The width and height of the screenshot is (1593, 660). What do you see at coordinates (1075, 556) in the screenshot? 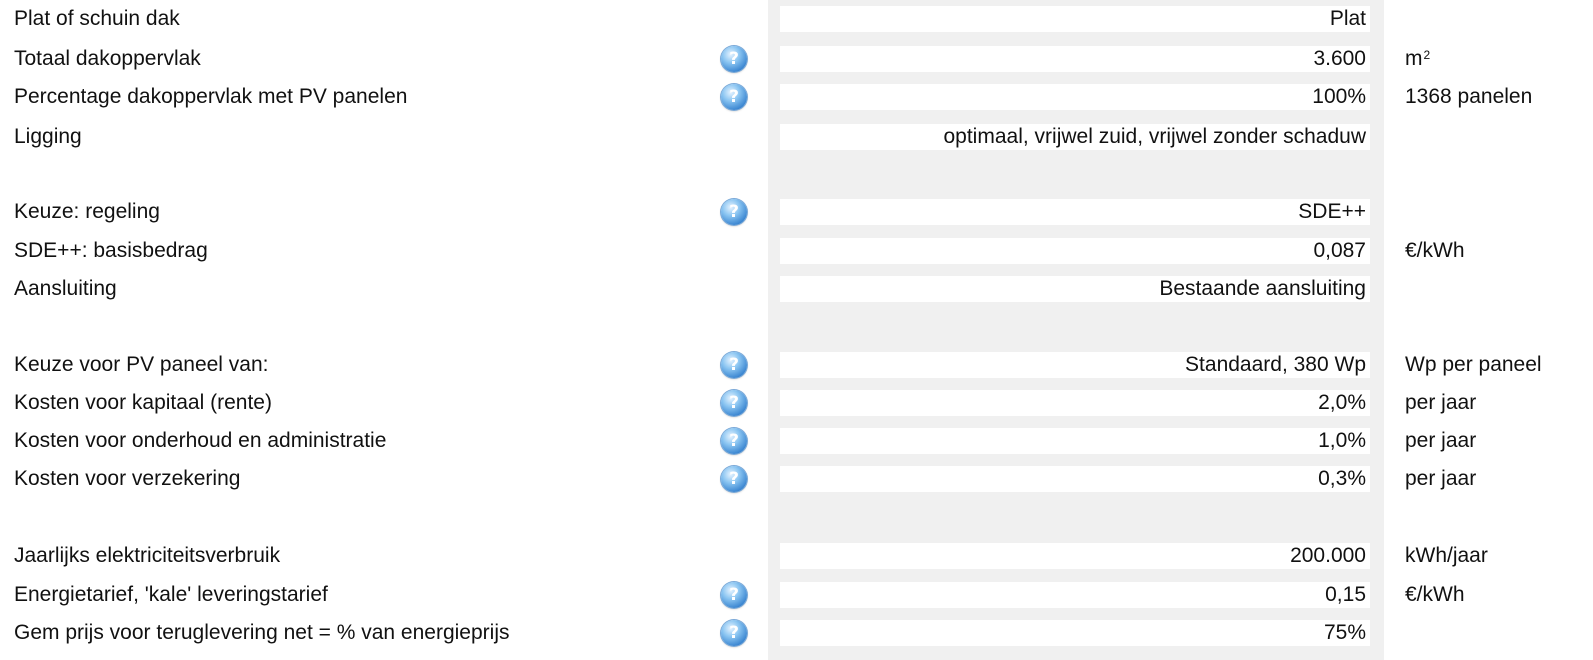
I see `annual-consumption-input: 200.000` at bounding box center [1075, 556].